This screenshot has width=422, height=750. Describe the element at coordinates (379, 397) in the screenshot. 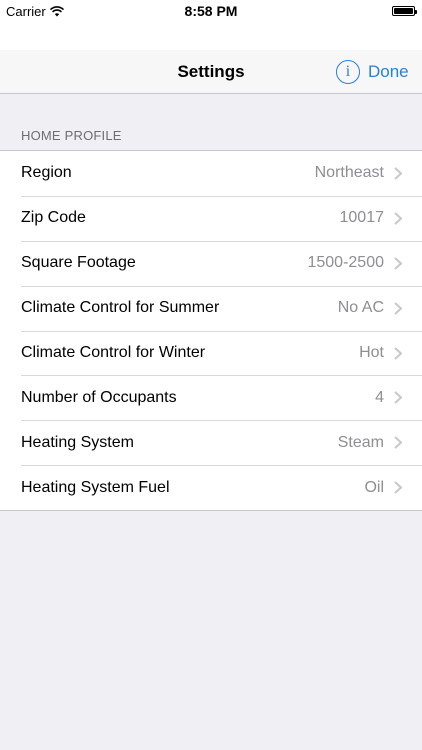

I see `row-value: 4` at that location.